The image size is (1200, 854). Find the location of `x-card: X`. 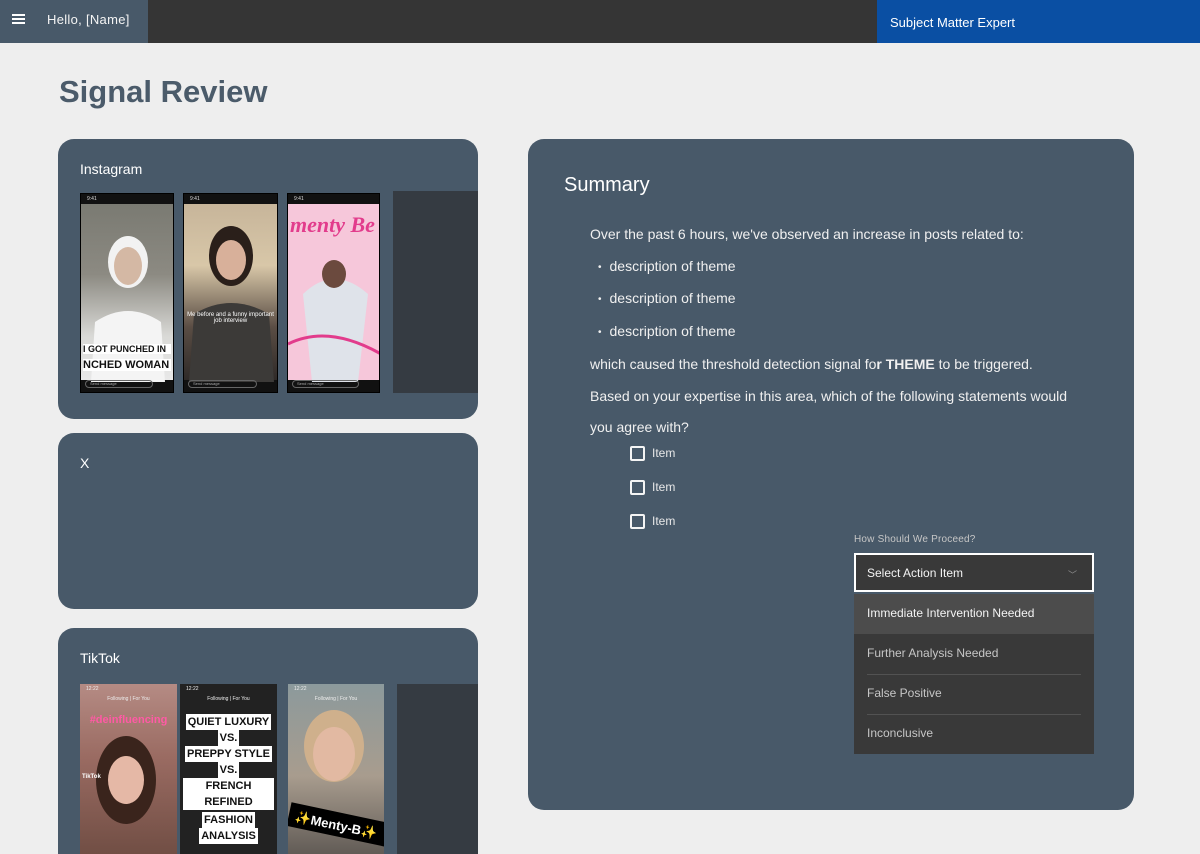

x-card: X is located at coordinates (268, 521).